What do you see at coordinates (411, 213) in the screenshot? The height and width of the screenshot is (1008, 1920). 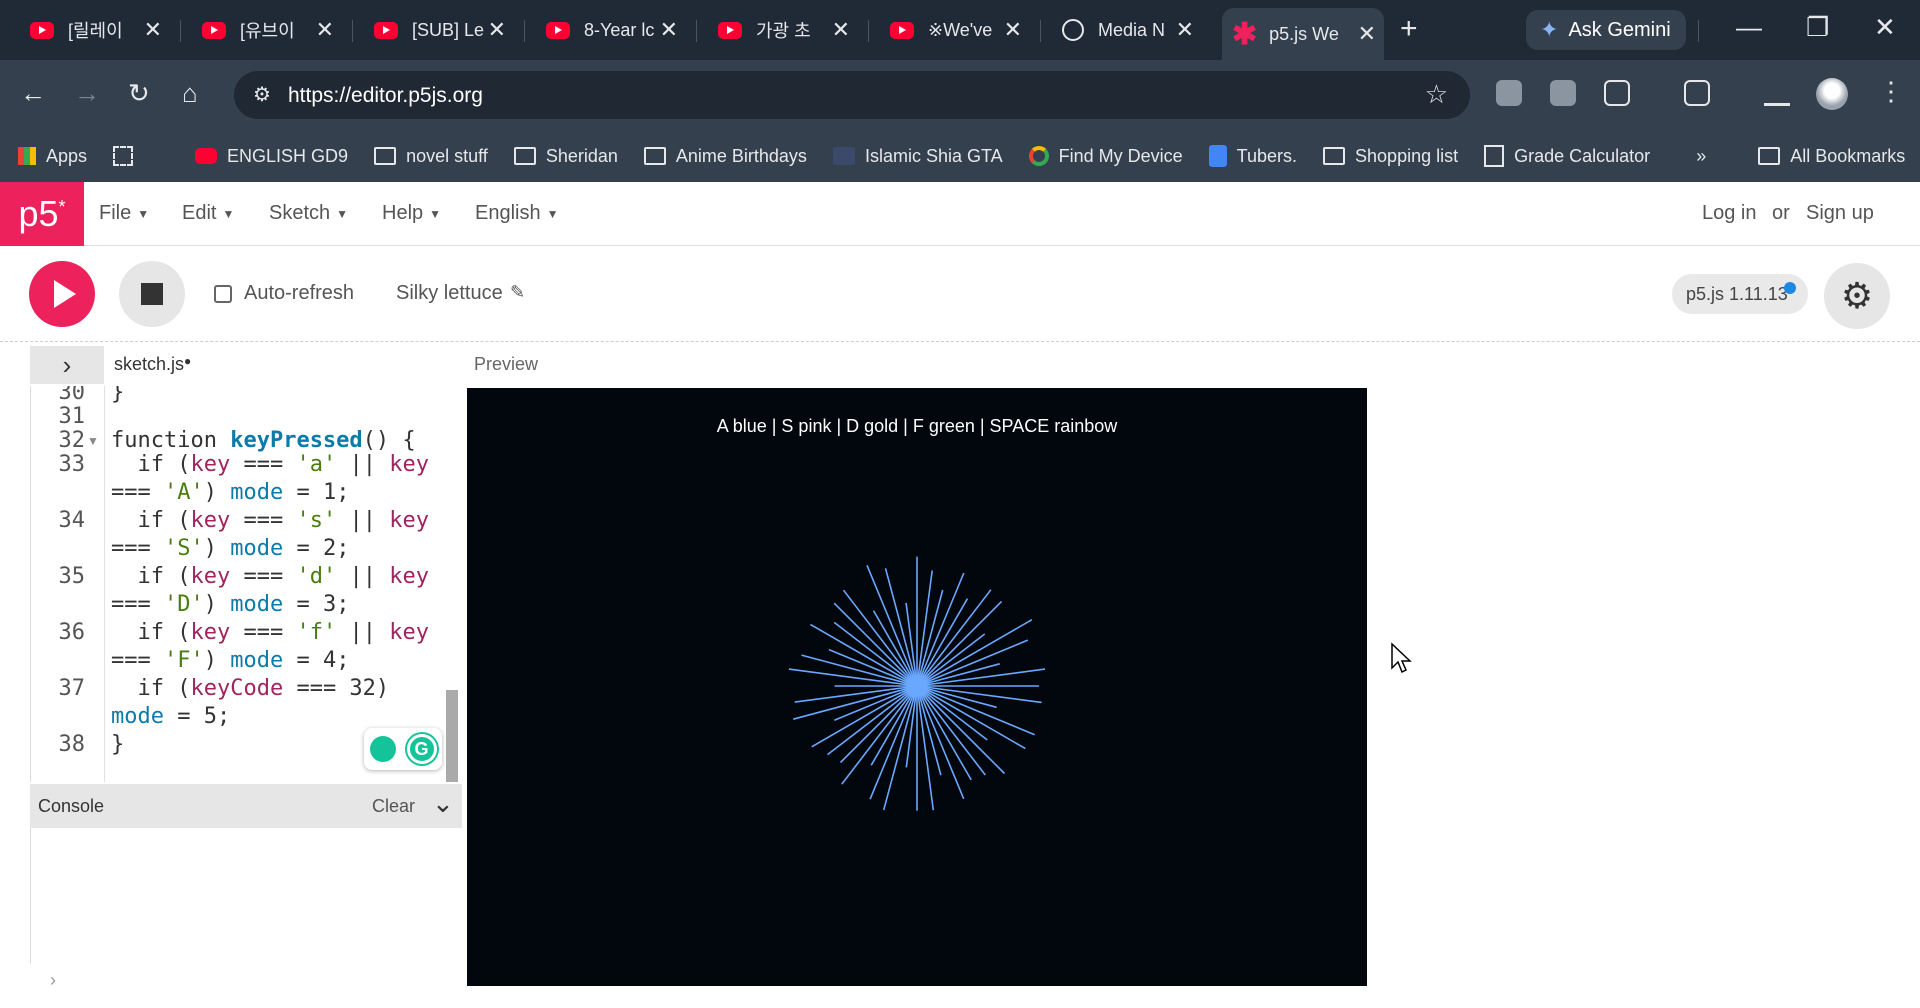 I see `menu-help: Help ▼` at bounding box center [411, 213].